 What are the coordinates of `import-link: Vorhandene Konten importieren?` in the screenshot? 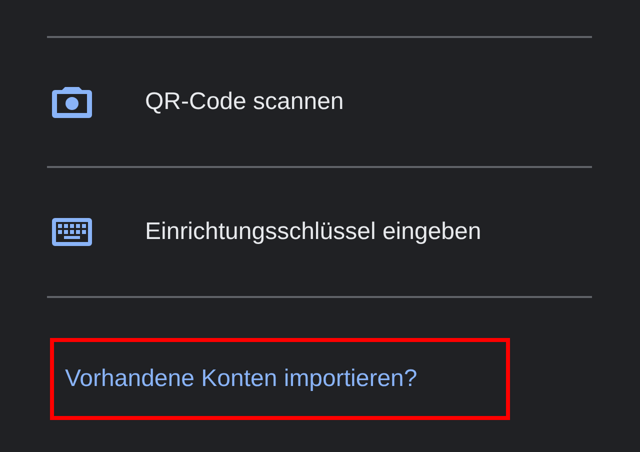 It's located at (241, 379).